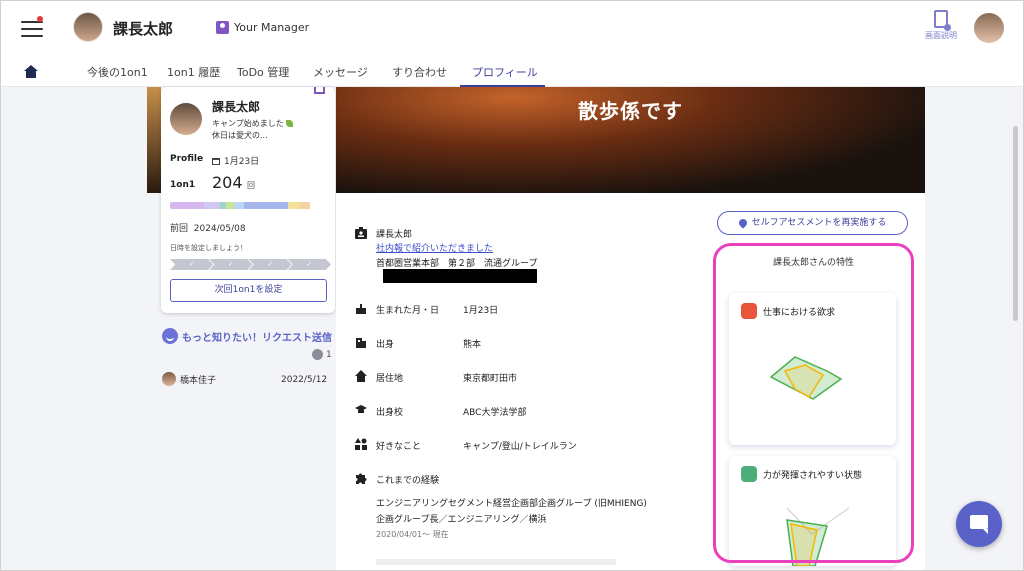 This screenshot has width=1024, height=571. Describe the element at coordinates (340, 72) in the screenshot. I see `tab-messages: メッセージ` at that location.